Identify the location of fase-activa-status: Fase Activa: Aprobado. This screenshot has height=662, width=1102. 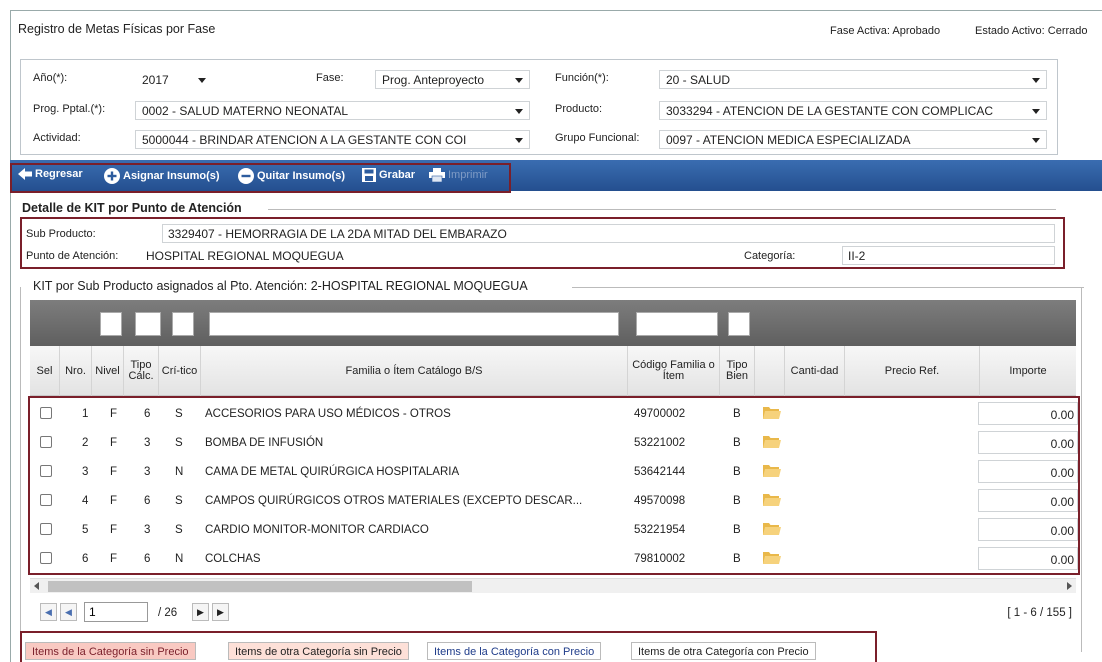
(885, 31).